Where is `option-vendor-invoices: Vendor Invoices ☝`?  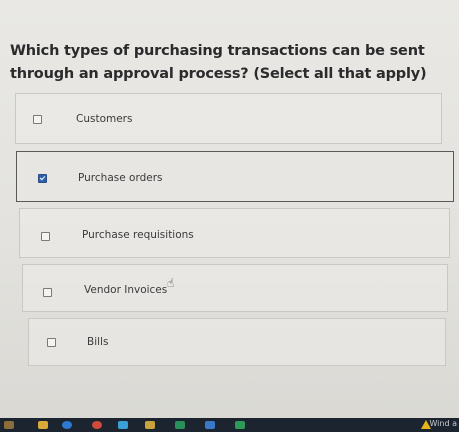 option-vendor-invoices: Vendor Invoices ☝ is located at coordinates (235, 288).